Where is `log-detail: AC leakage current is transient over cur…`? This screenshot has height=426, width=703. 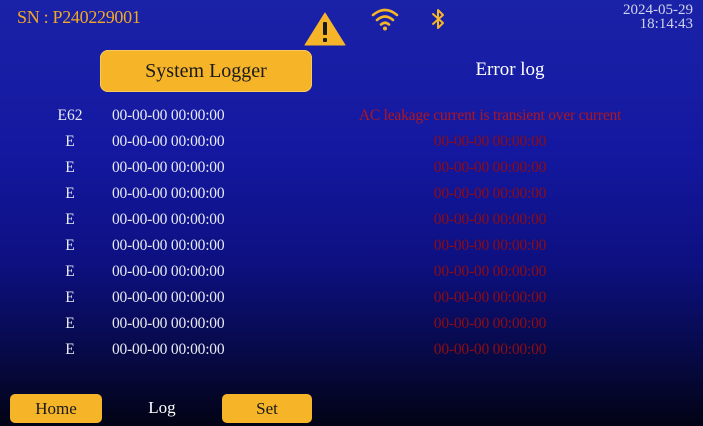
log-detail: AC leakage current is transient over cur… is located at coordinates (490, 115).